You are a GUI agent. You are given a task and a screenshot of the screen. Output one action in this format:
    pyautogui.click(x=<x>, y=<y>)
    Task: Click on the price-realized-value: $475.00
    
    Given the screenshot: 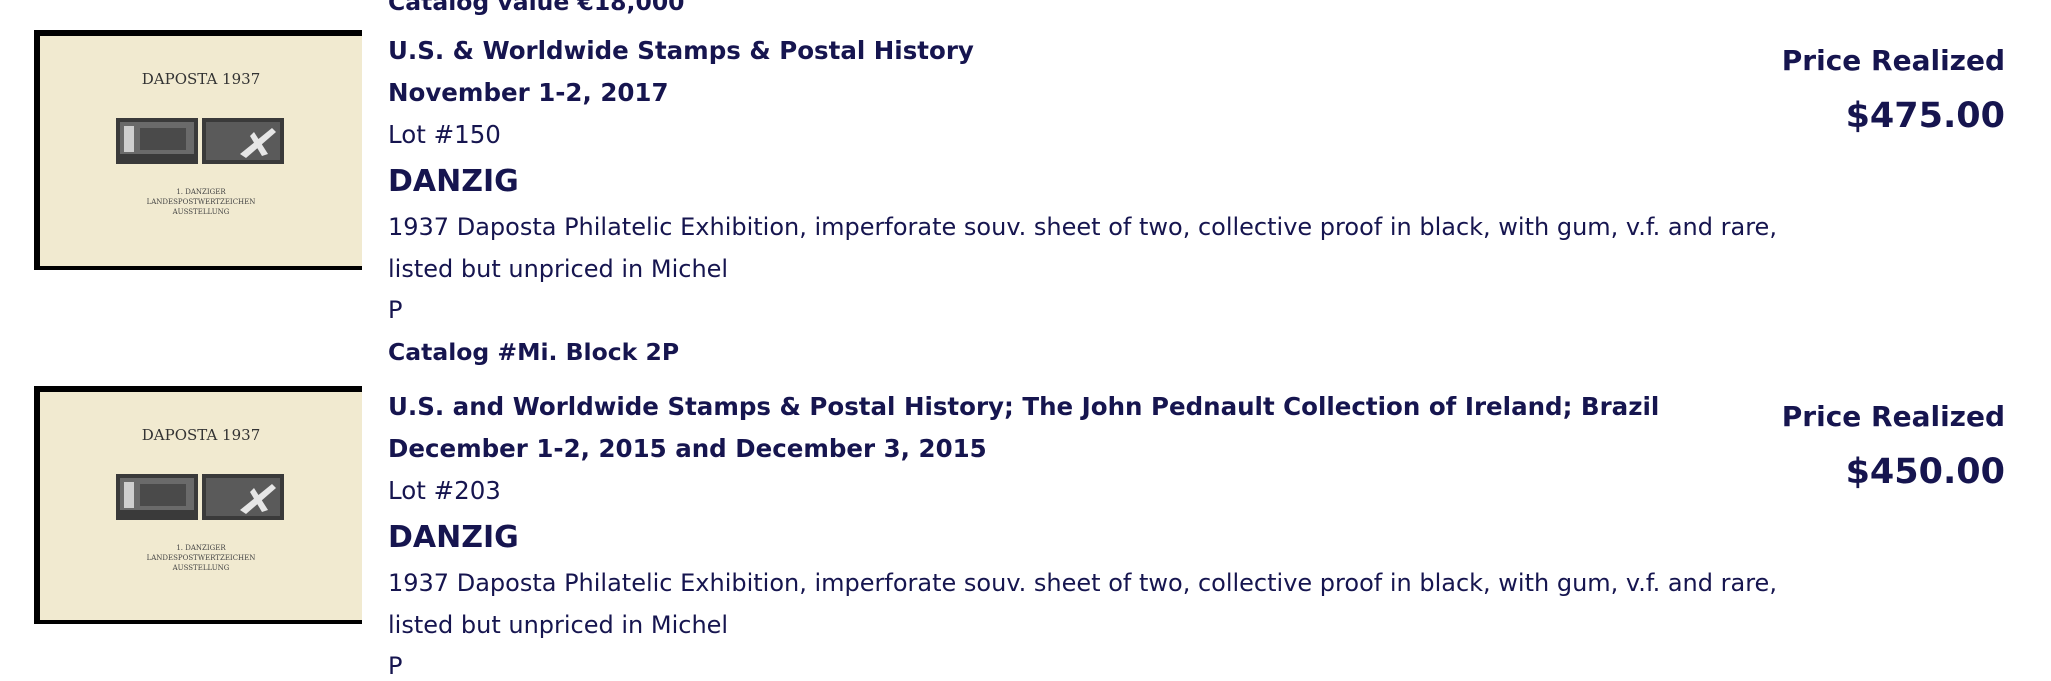 What is the action you would take?
    pyautogui.click(x=1925, y=116)
    